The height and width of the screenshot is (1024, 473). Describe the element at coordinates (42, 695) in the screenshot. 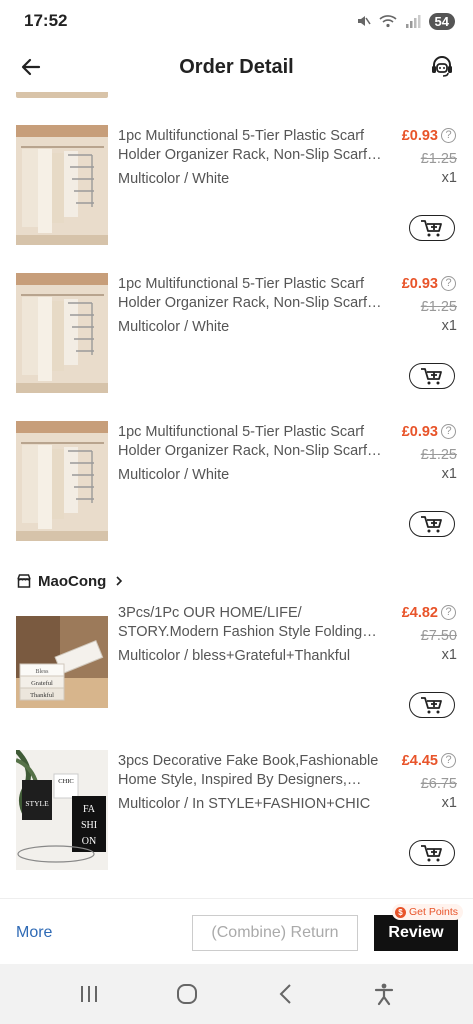

I see `book-spine-text: Thankful` at that location.